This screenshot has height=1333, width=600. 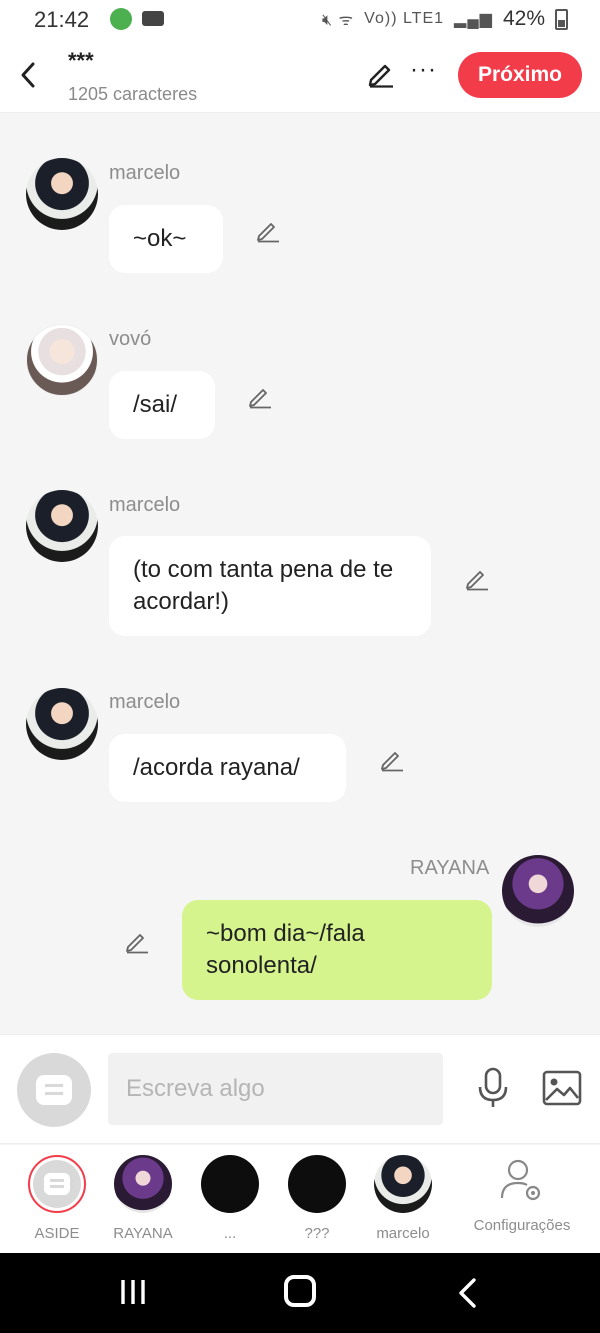 I want to click on cell-signal-icon: ▂▄▆, so click(x=473, y=19).